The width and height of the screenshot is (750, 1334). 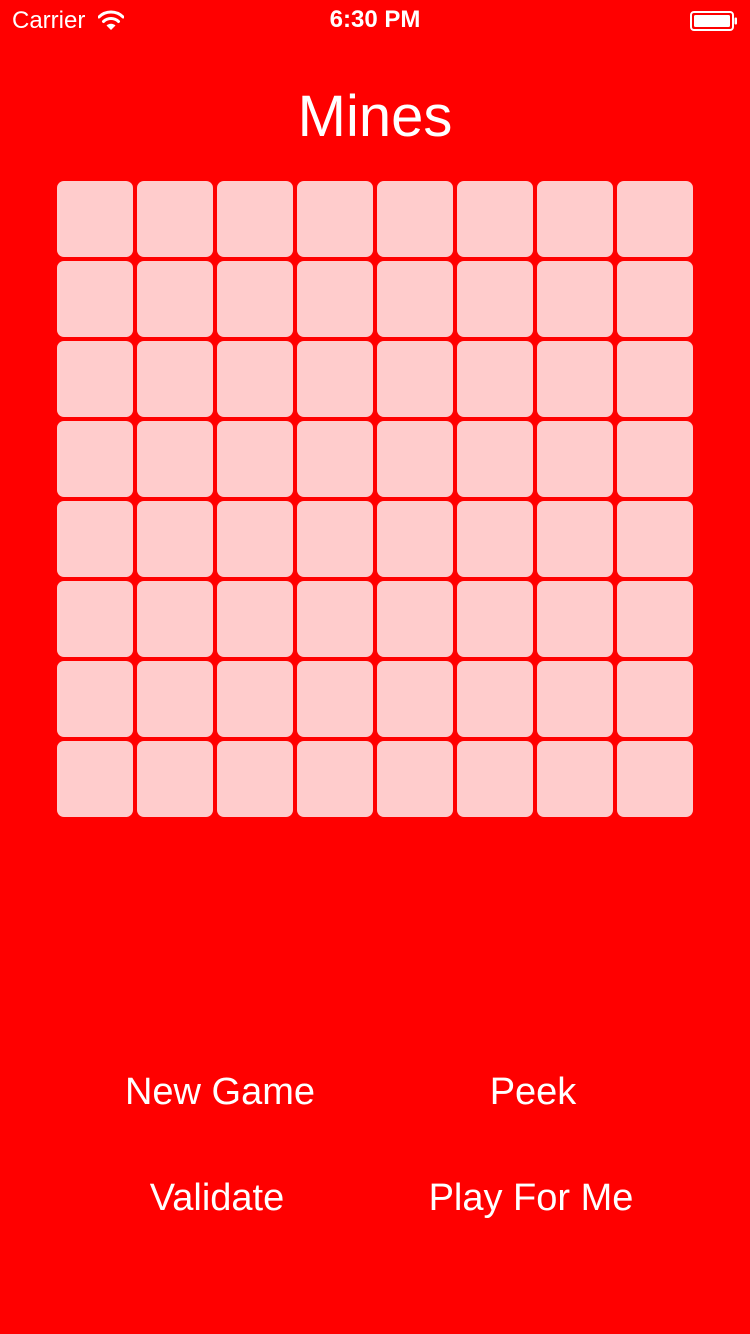 What do you see at coordinates (531, 1198) in the screenshot?
I see `play-for-me-button: Play For Me` at bounding box center [531, 1198].